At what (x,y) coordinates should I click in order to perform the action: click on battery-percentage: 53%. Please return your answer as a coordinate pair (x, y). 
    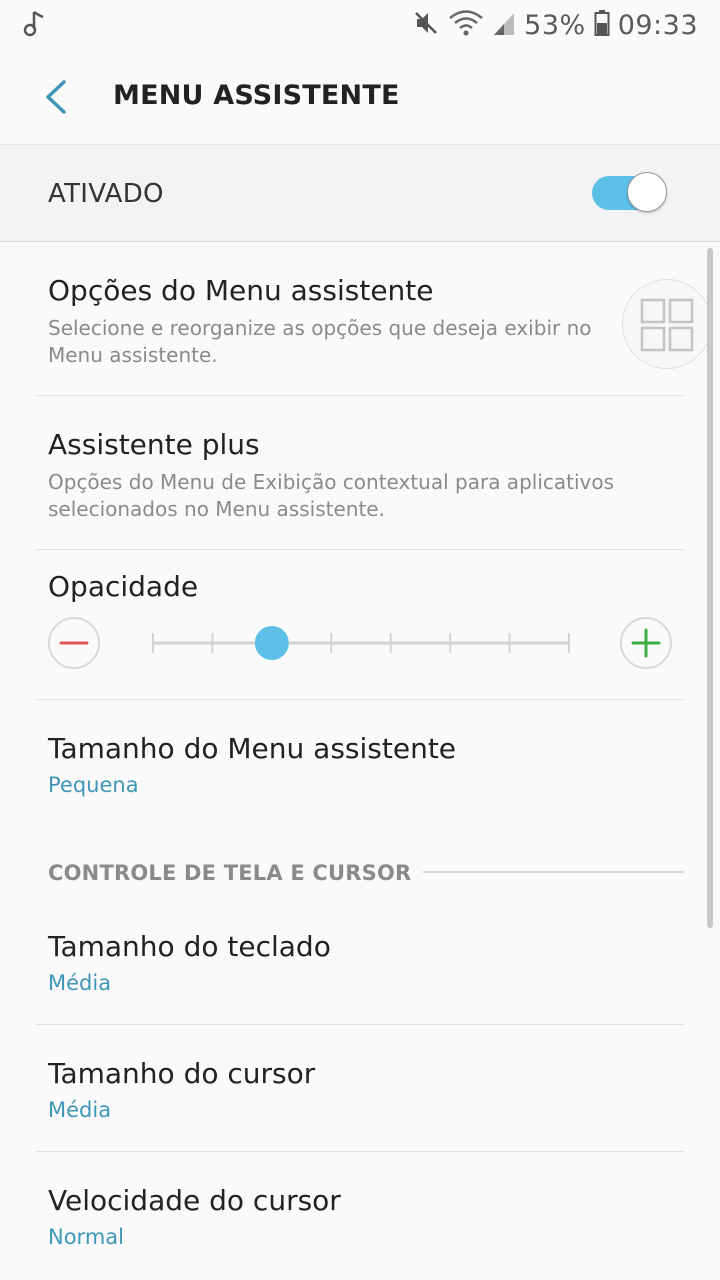
    Looking at the image, I should click on (555, 25).